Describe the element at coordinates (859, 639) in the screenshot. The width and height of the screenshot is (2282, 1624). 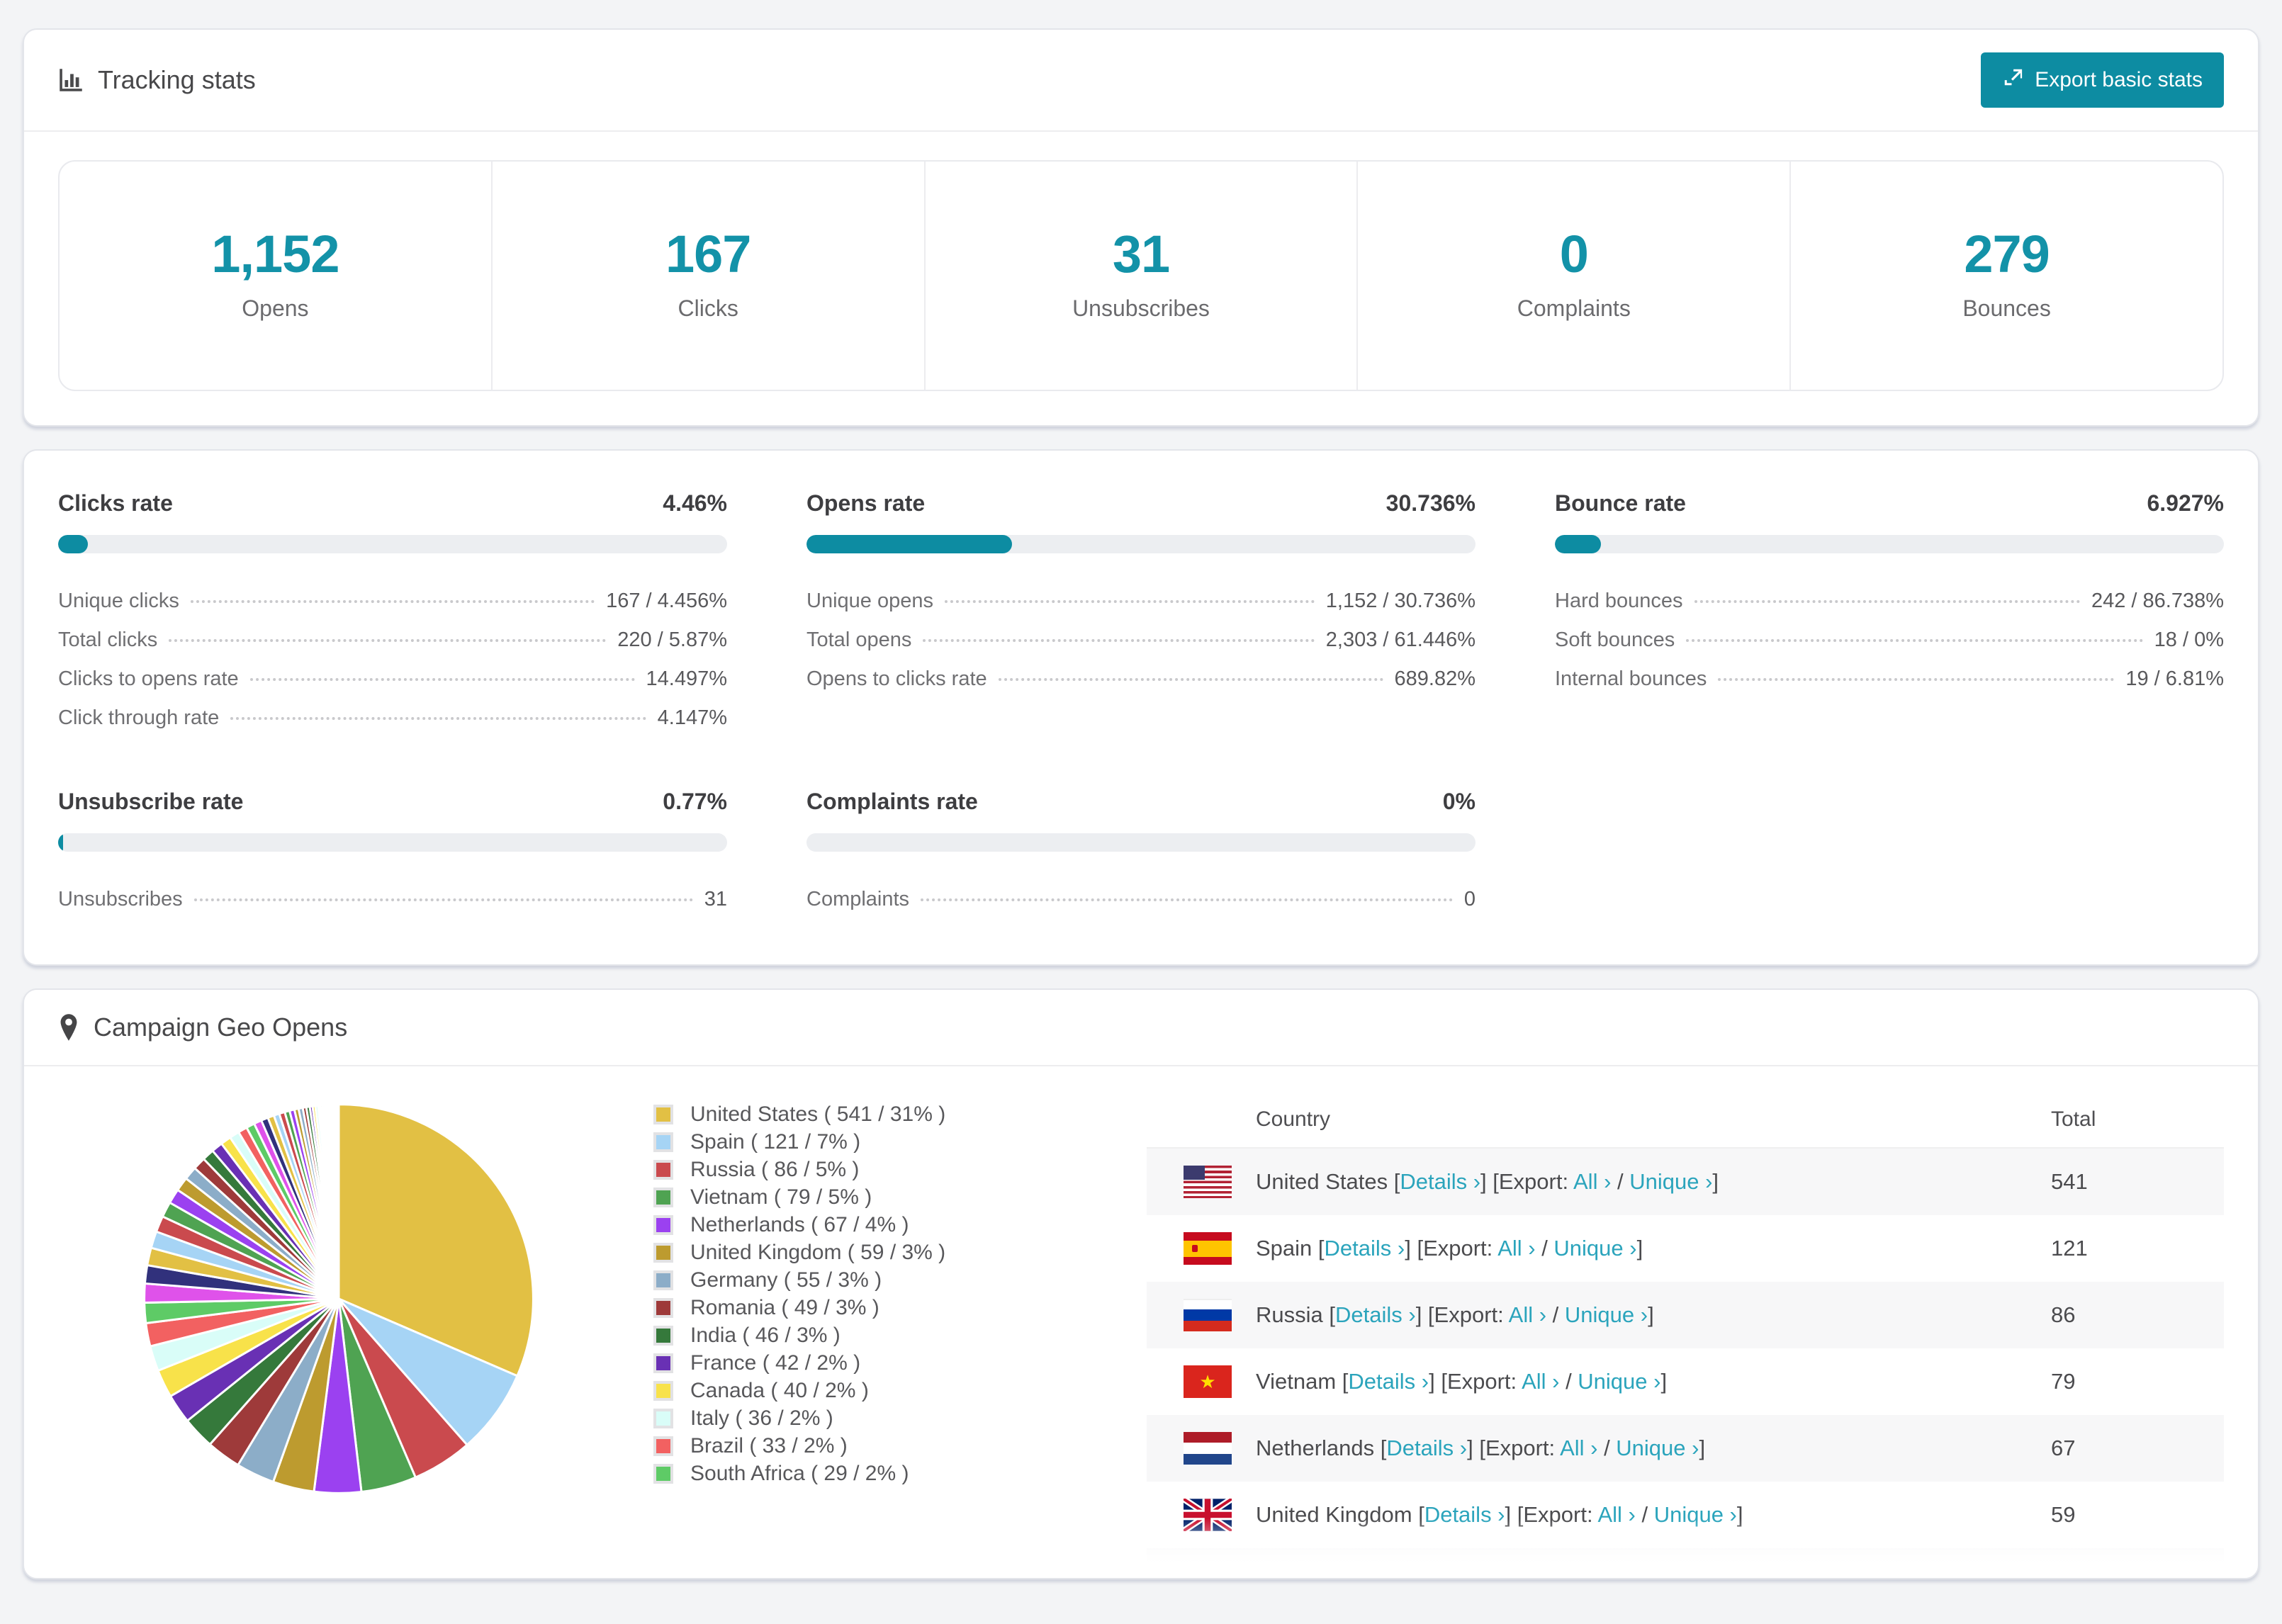
I see `rate-detail-label: Total opens` at that location.